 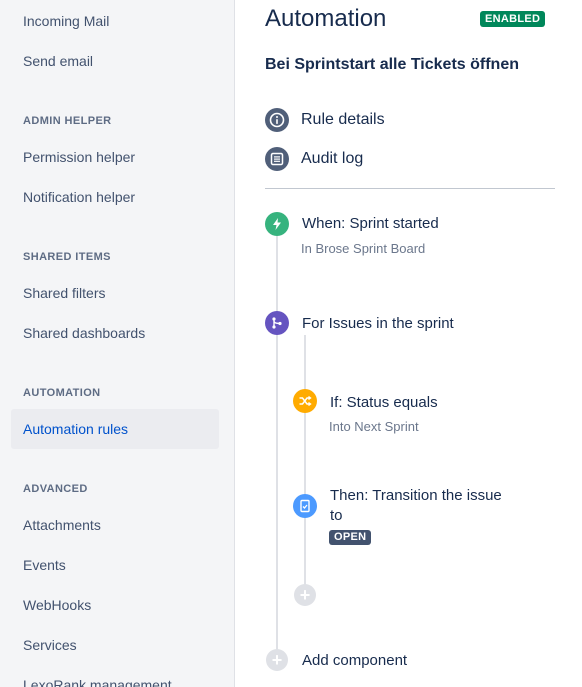 I want to click on sidebar-item-notification-helper: Notification helper, so click(x=115, y=197).